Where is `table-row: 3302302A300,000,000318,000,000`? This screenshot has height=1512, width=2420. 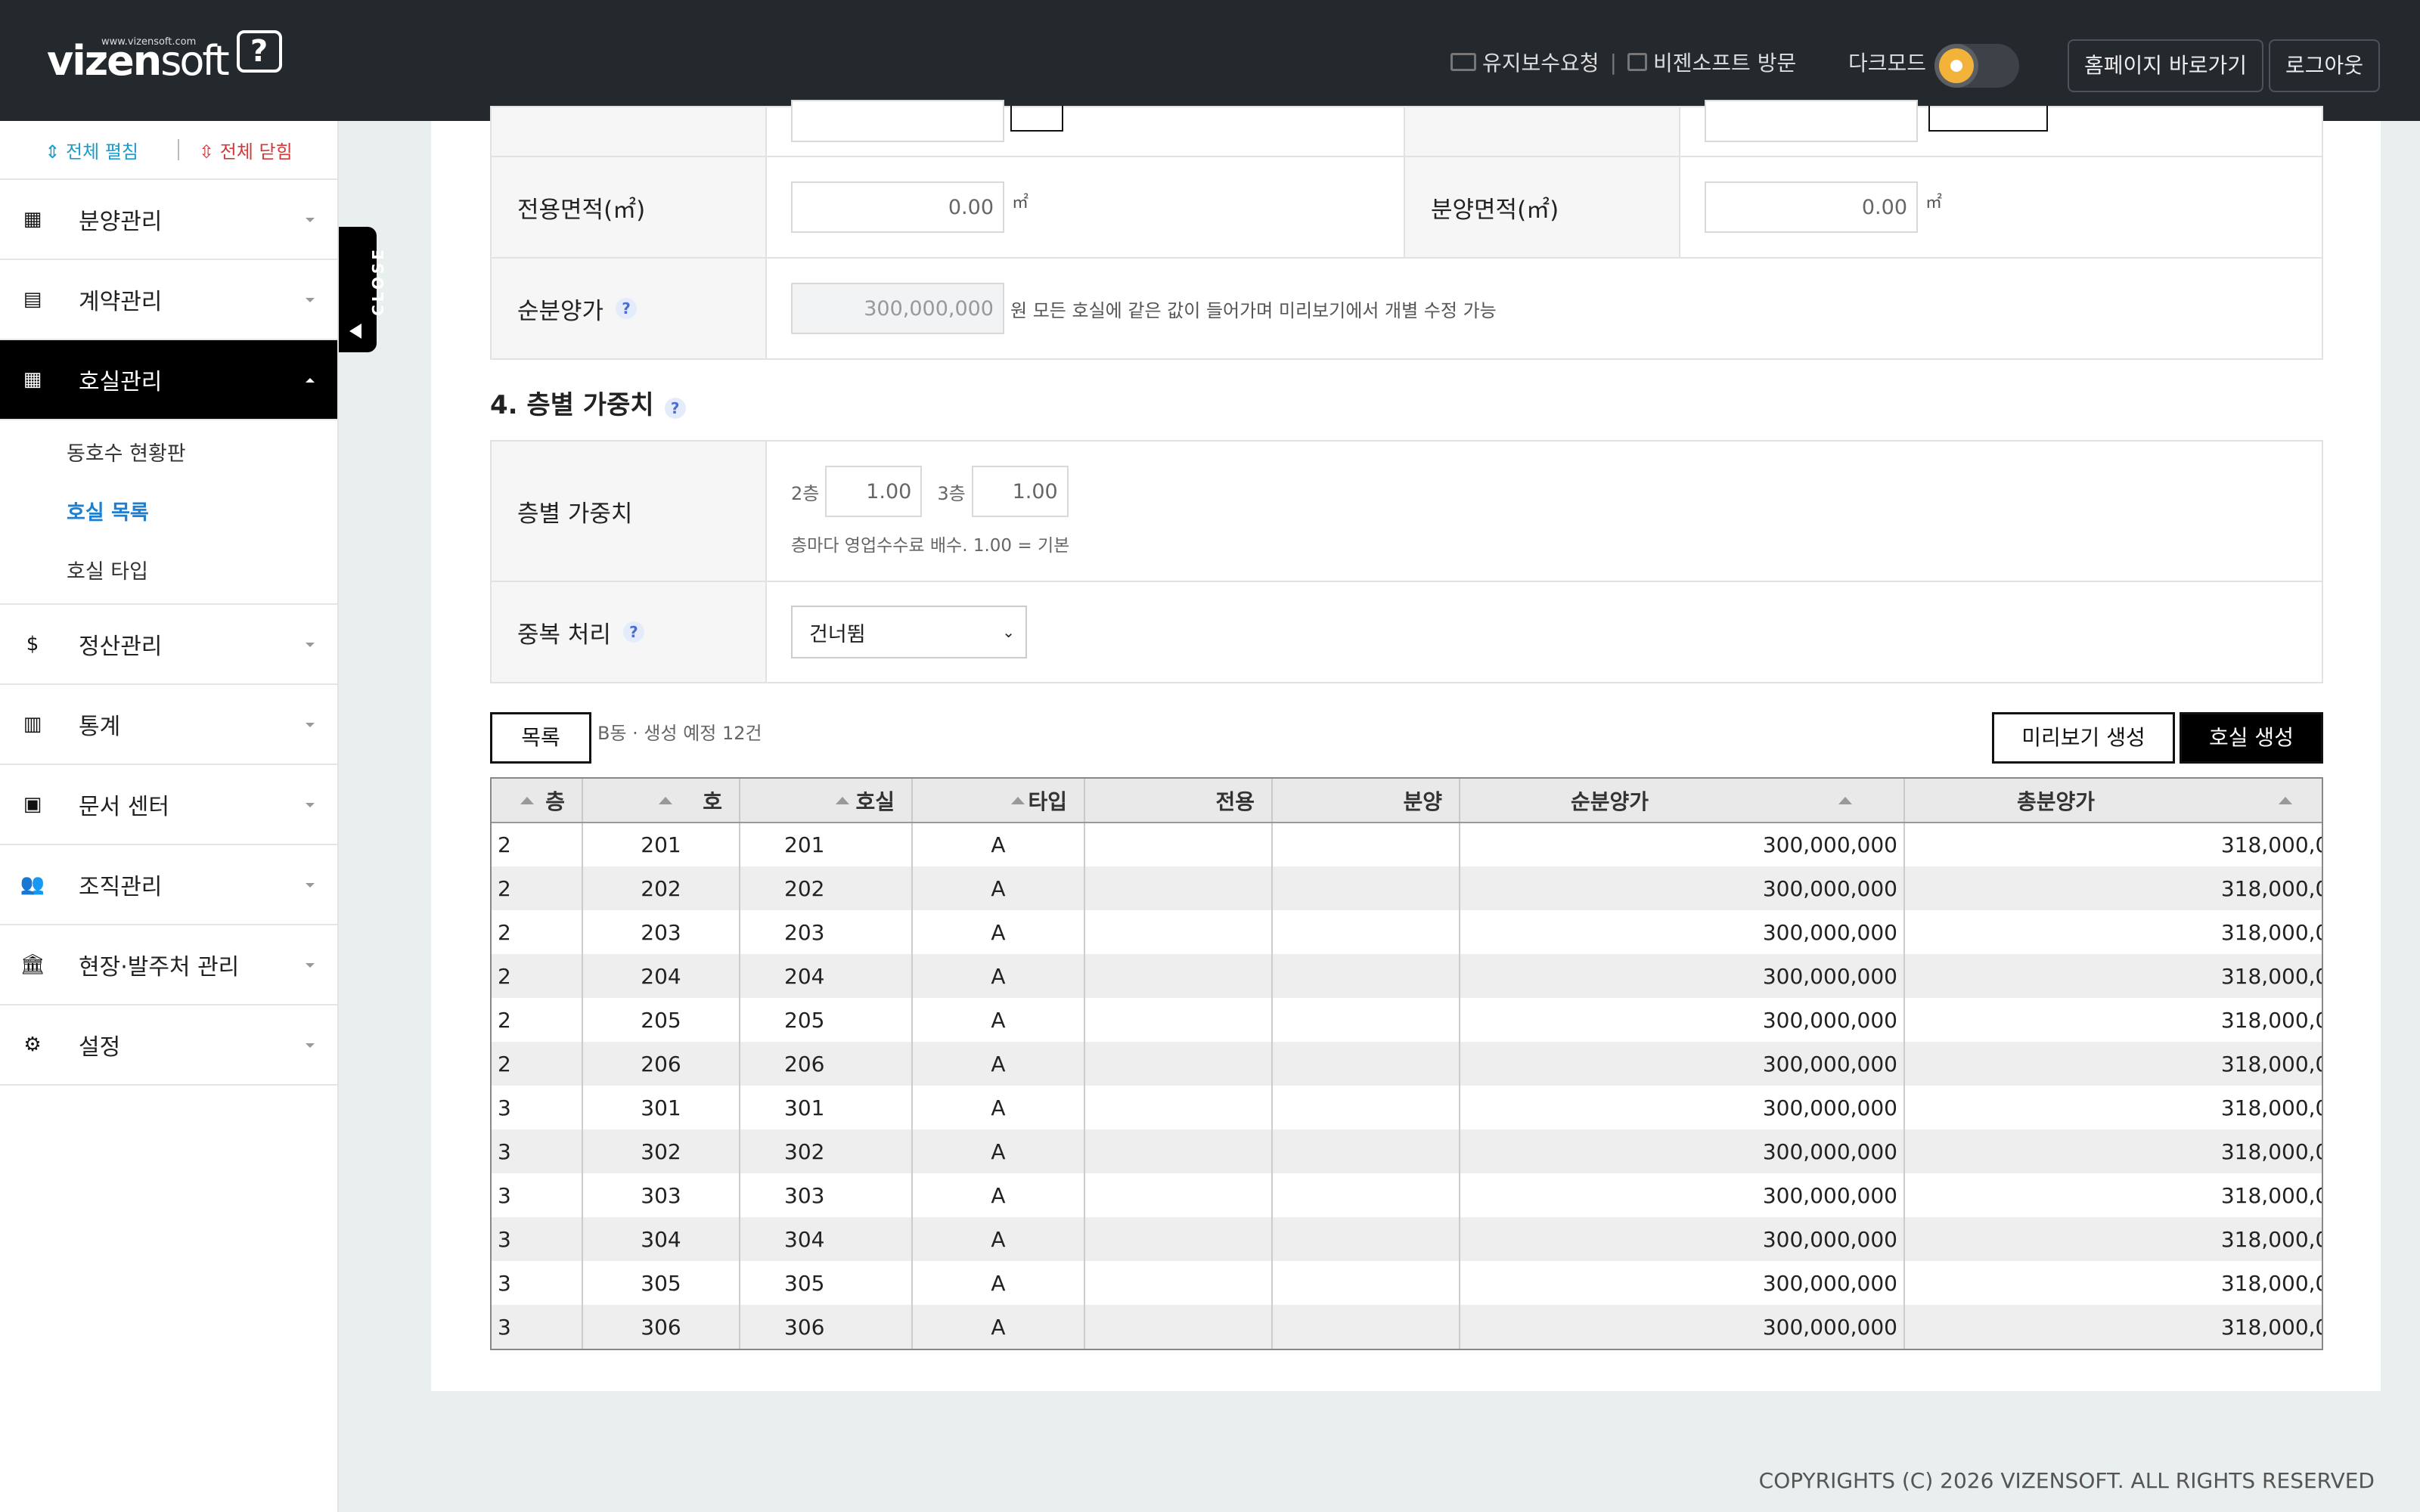 table-row: 3302302A300,000,000318,000,000 is located at coordinates (1407, 1151).